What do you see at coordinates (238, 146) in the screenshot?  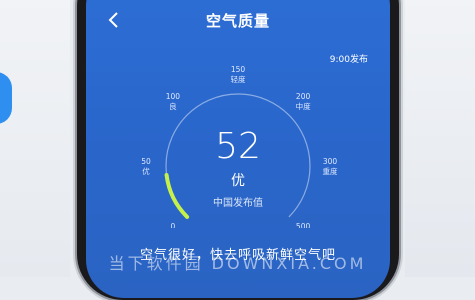 I see `aqi-value: 52` at bounding box center [238, 146].